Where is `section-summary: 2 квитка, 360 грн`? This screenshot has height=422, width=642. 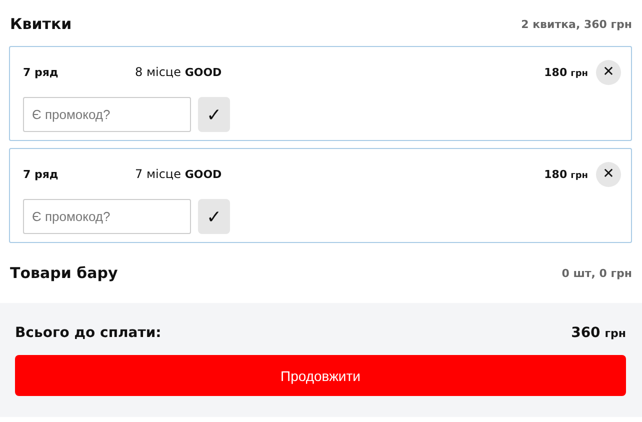
section-summary: 2 квитка, 360 грн is located at coordinates (576, 24).